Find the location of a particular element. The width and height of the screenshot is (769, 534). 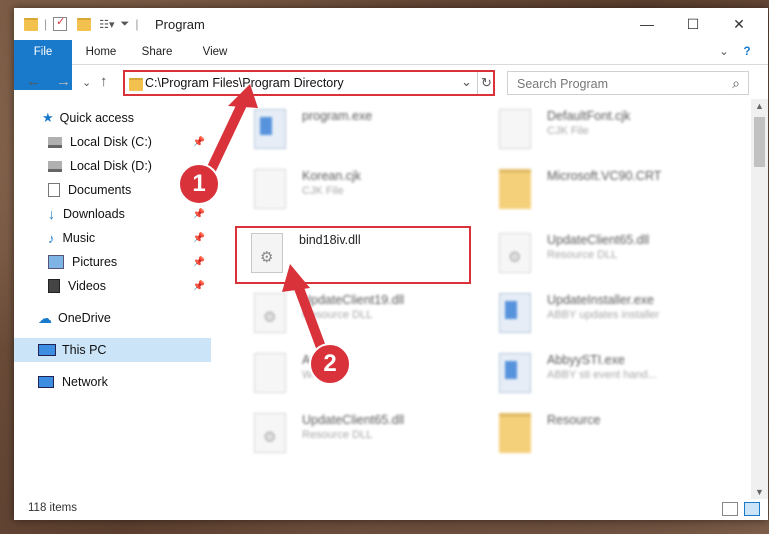

arrow-2-line is located at coordinates (309, 315).